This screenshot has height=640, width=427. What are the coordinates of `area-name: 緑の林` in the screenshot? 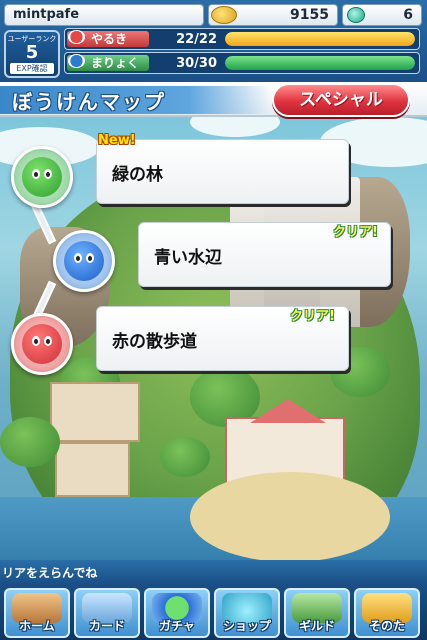 It's located at (137, 175).